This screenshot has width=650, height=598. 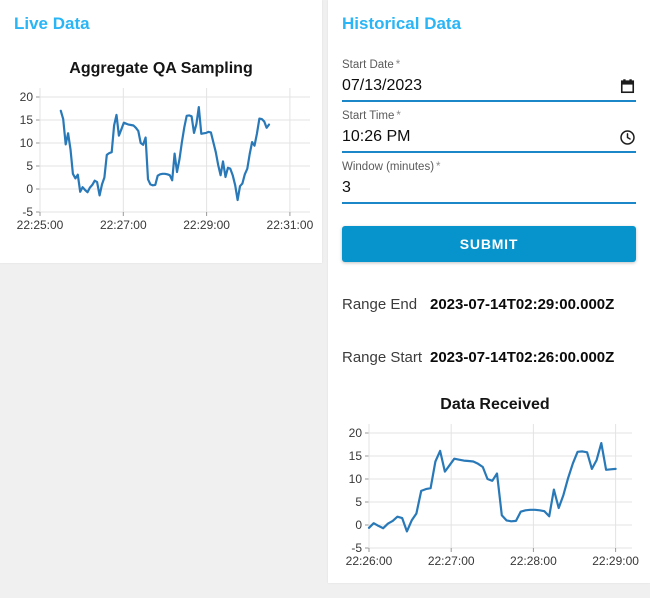 I want to click on historical-chart-title: Data Received, so click(x=495, y=404).